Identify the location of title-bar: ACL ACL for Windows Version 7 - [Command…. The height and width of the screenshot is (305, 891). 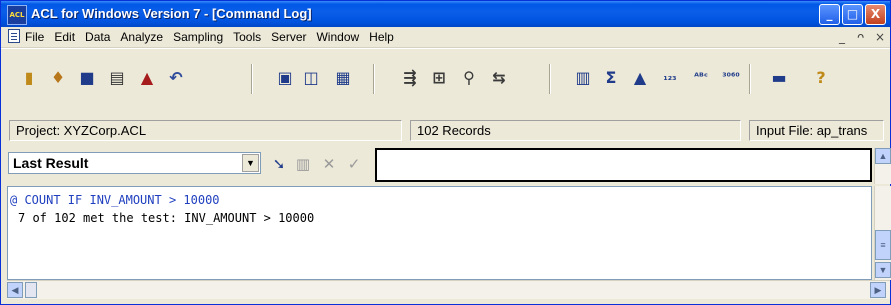
(445, 14).